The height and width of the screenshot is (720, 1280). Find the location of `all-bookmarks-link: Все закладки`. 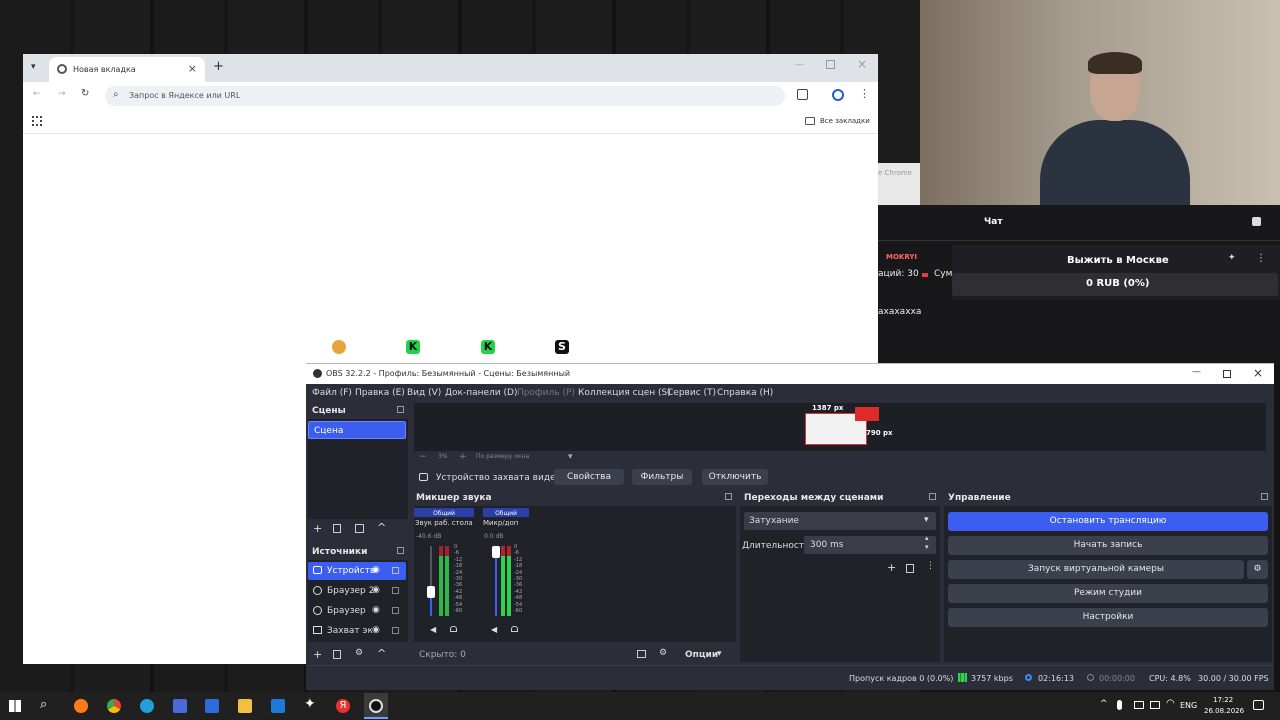

all-bookmarks-link: Все закладки is located at coordinates (845, 121).